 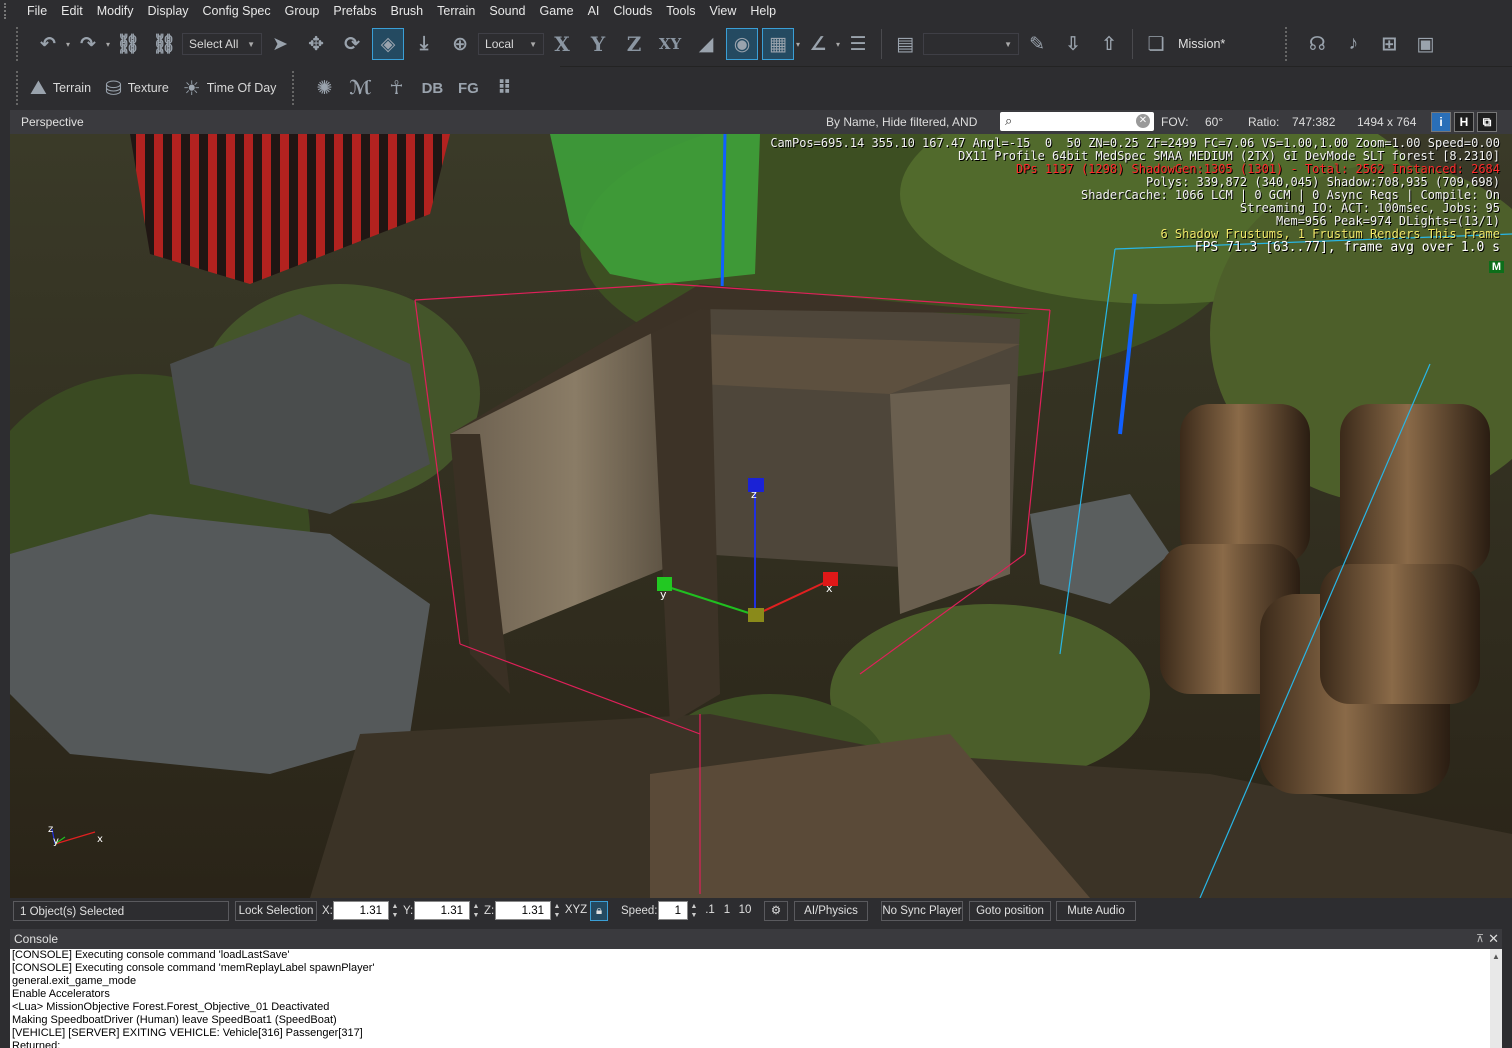 What do you see at coordinates (128, 44) in the screenshot?
I see `link-icon: ⛓` at bounding box center [128, 44].